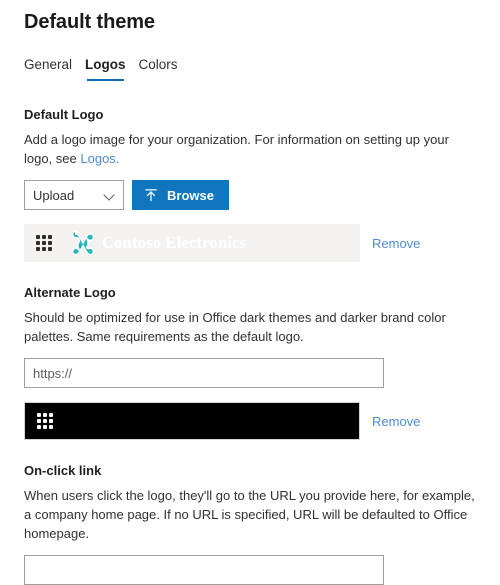 The width and height of the screenshot is (500, 585). Describe the element at coordinates (64, 114) in the screenshot. I see `default-logo-heading: Default Logo` at that location.